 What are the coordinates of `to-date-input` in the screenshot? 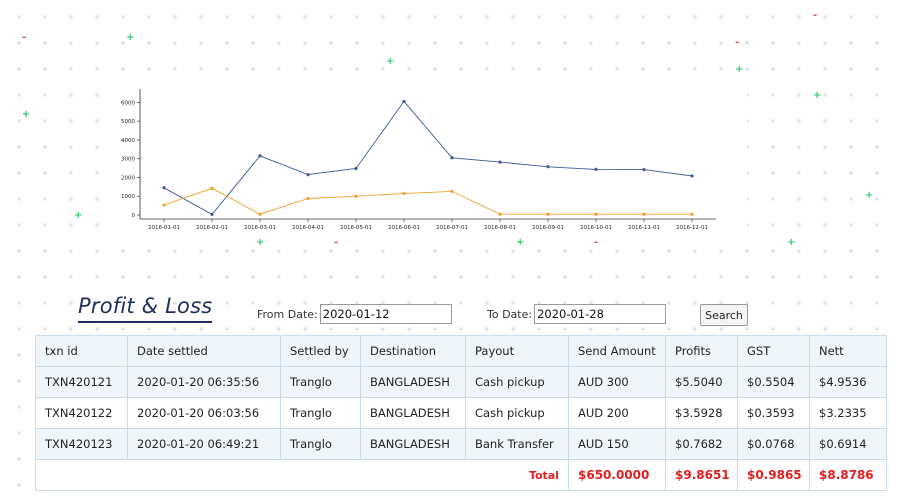 It's located at (600, 314).